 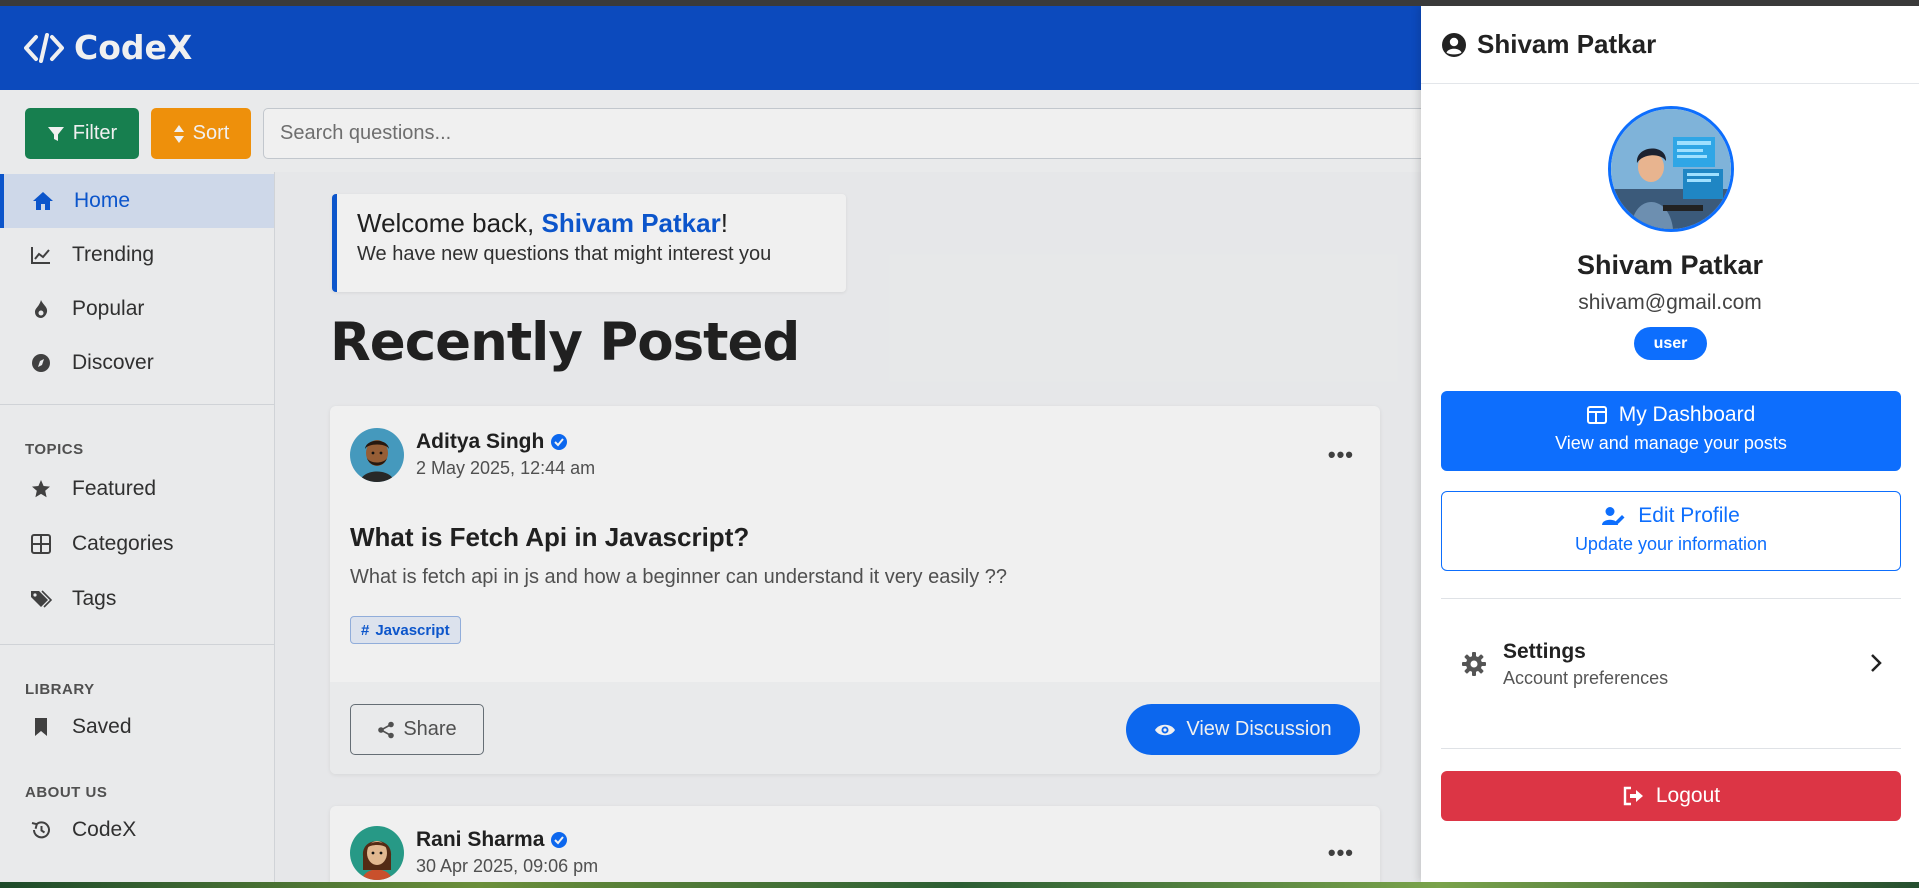 What do you see at coordinates (1613, 516) in the screenshot?
I see `user-edit-icon` at bounding box center [1613, 516].